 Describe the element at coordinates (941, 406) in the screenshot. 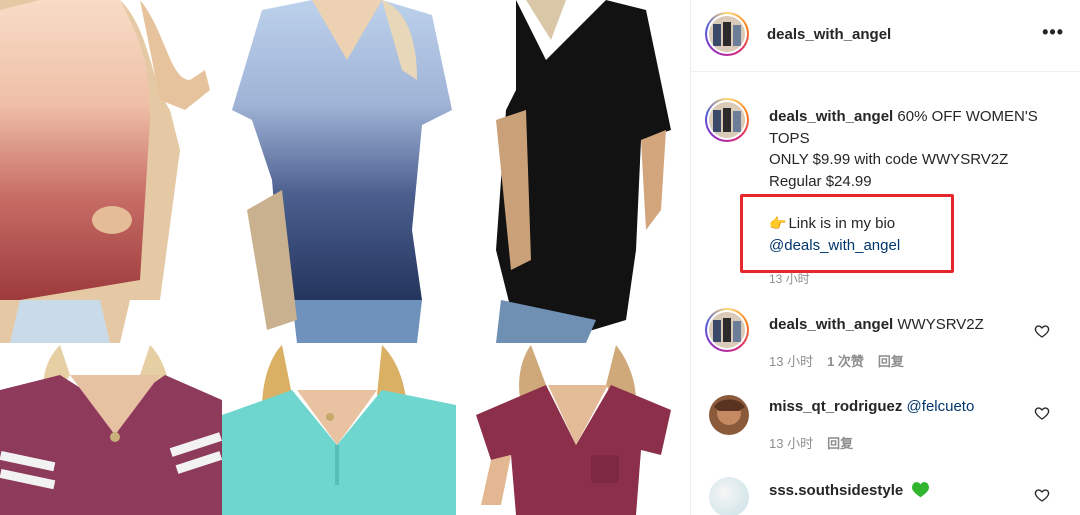

I see `comment-mention-link: @felcueto` at that location.